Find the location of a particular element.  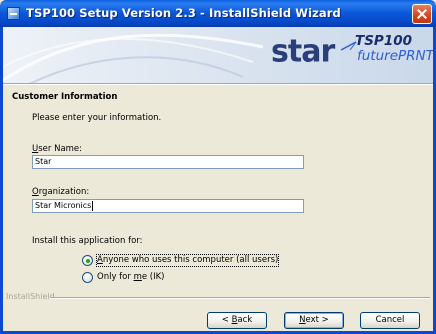

close-button is located at coordinates (422, 14).